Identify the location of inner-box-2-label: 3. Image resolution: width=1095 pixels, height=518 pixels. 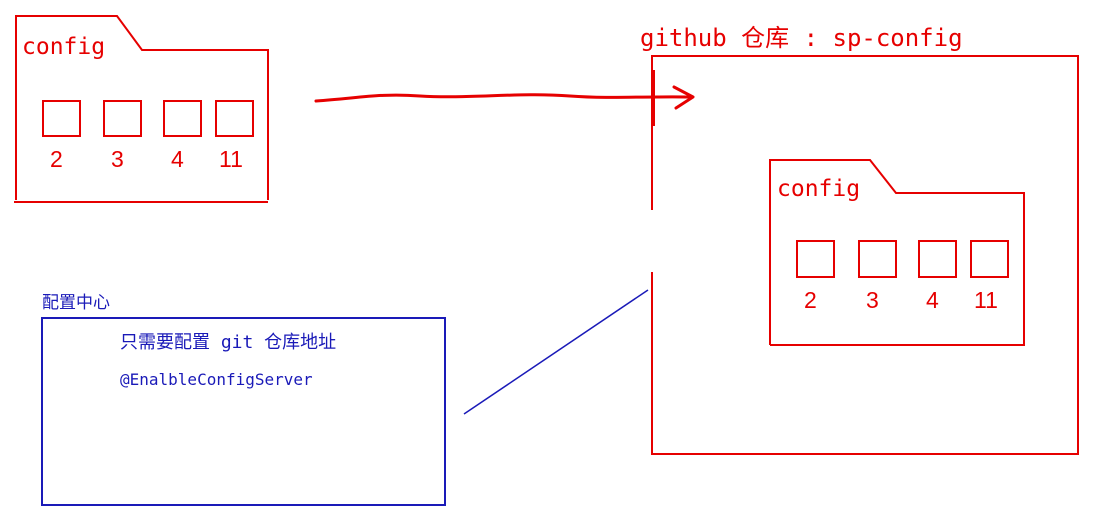
(872, 300).